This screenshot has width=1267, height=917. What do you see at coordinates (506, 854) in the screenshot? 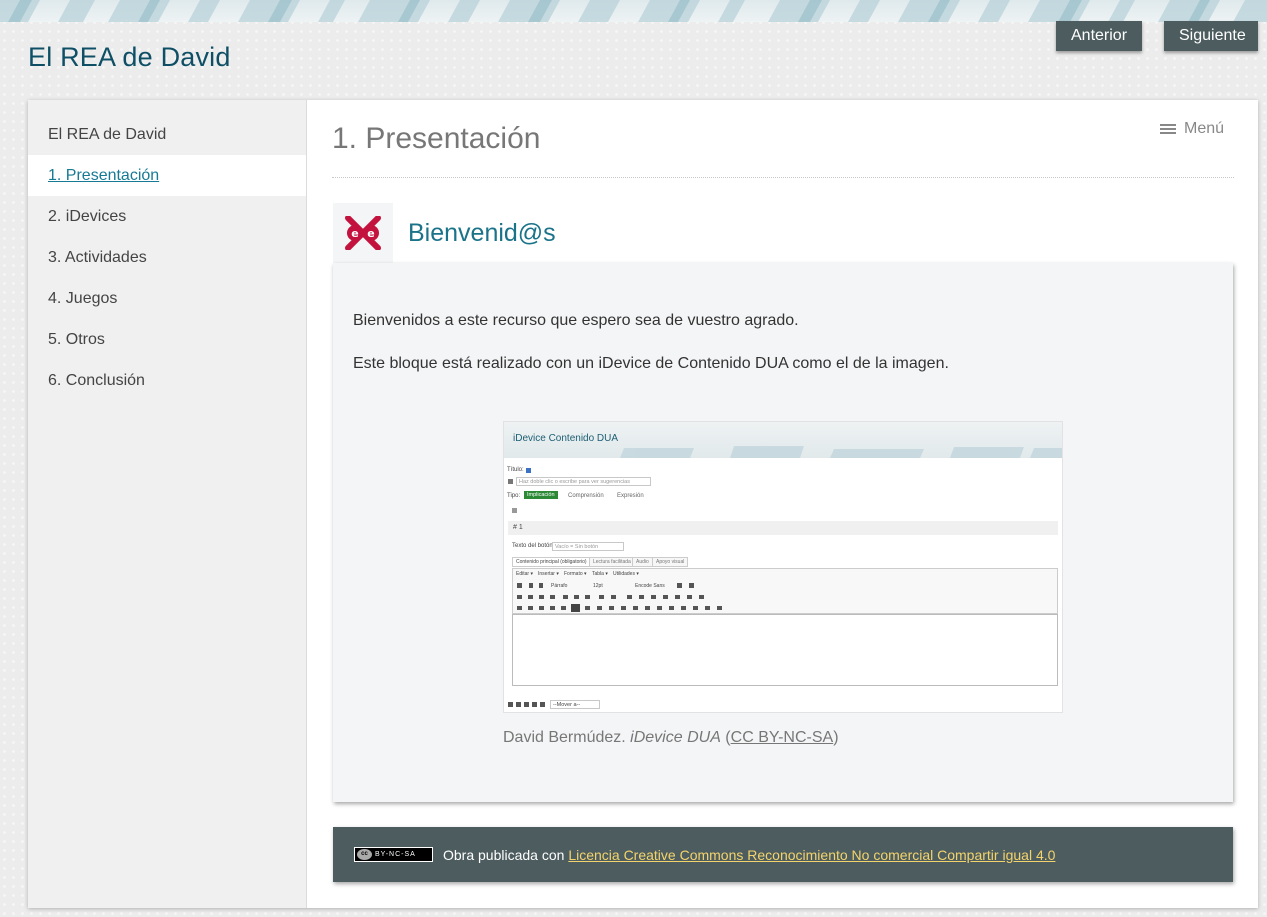
I see `footer-prefix: Obra publicada con` at bounding box center [506, 854].